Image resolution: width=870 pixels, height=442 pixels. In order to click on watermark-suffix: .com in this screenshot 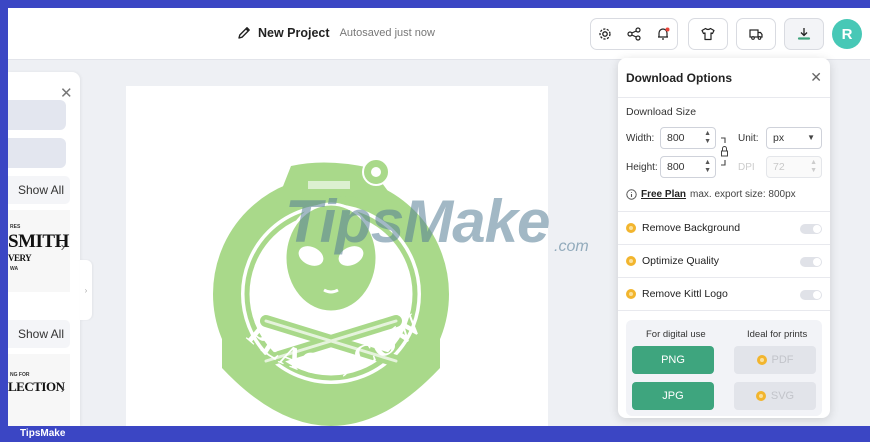, I will do `click(571, 246)`.